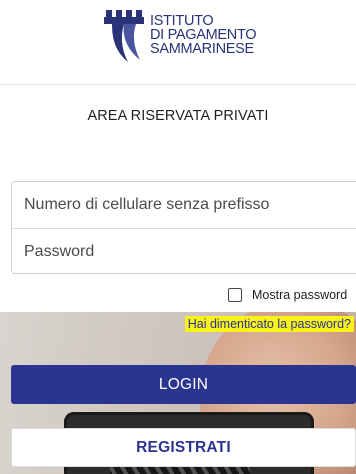 The image size is (356, 474). I want to click on phone-number-input, so click(184, 205).